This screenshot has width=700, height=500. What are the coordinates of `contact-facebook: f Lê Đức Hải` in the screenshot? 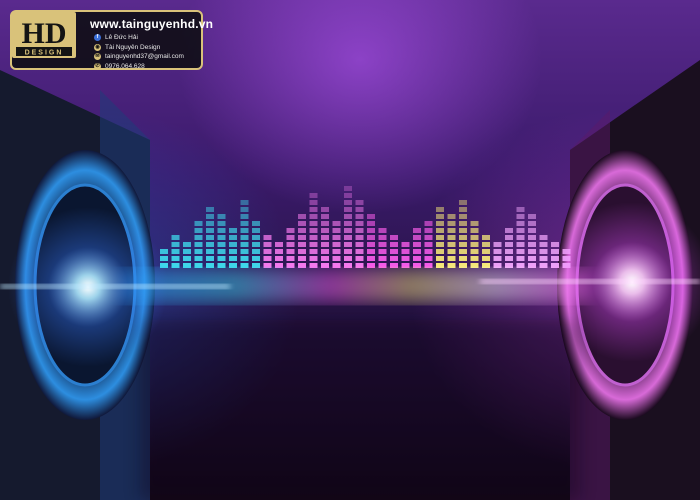 It's located at (139, 38).